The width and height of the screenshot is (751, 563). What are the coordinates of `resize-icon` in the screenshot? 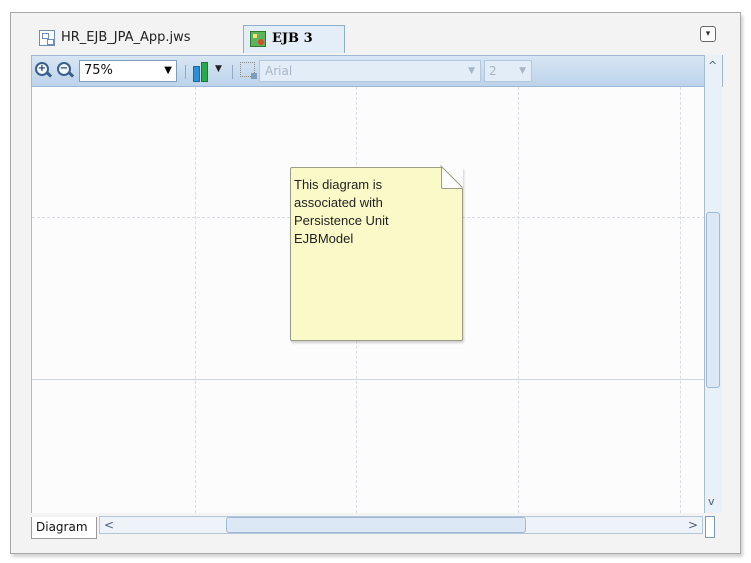 It's located at (248, 70).